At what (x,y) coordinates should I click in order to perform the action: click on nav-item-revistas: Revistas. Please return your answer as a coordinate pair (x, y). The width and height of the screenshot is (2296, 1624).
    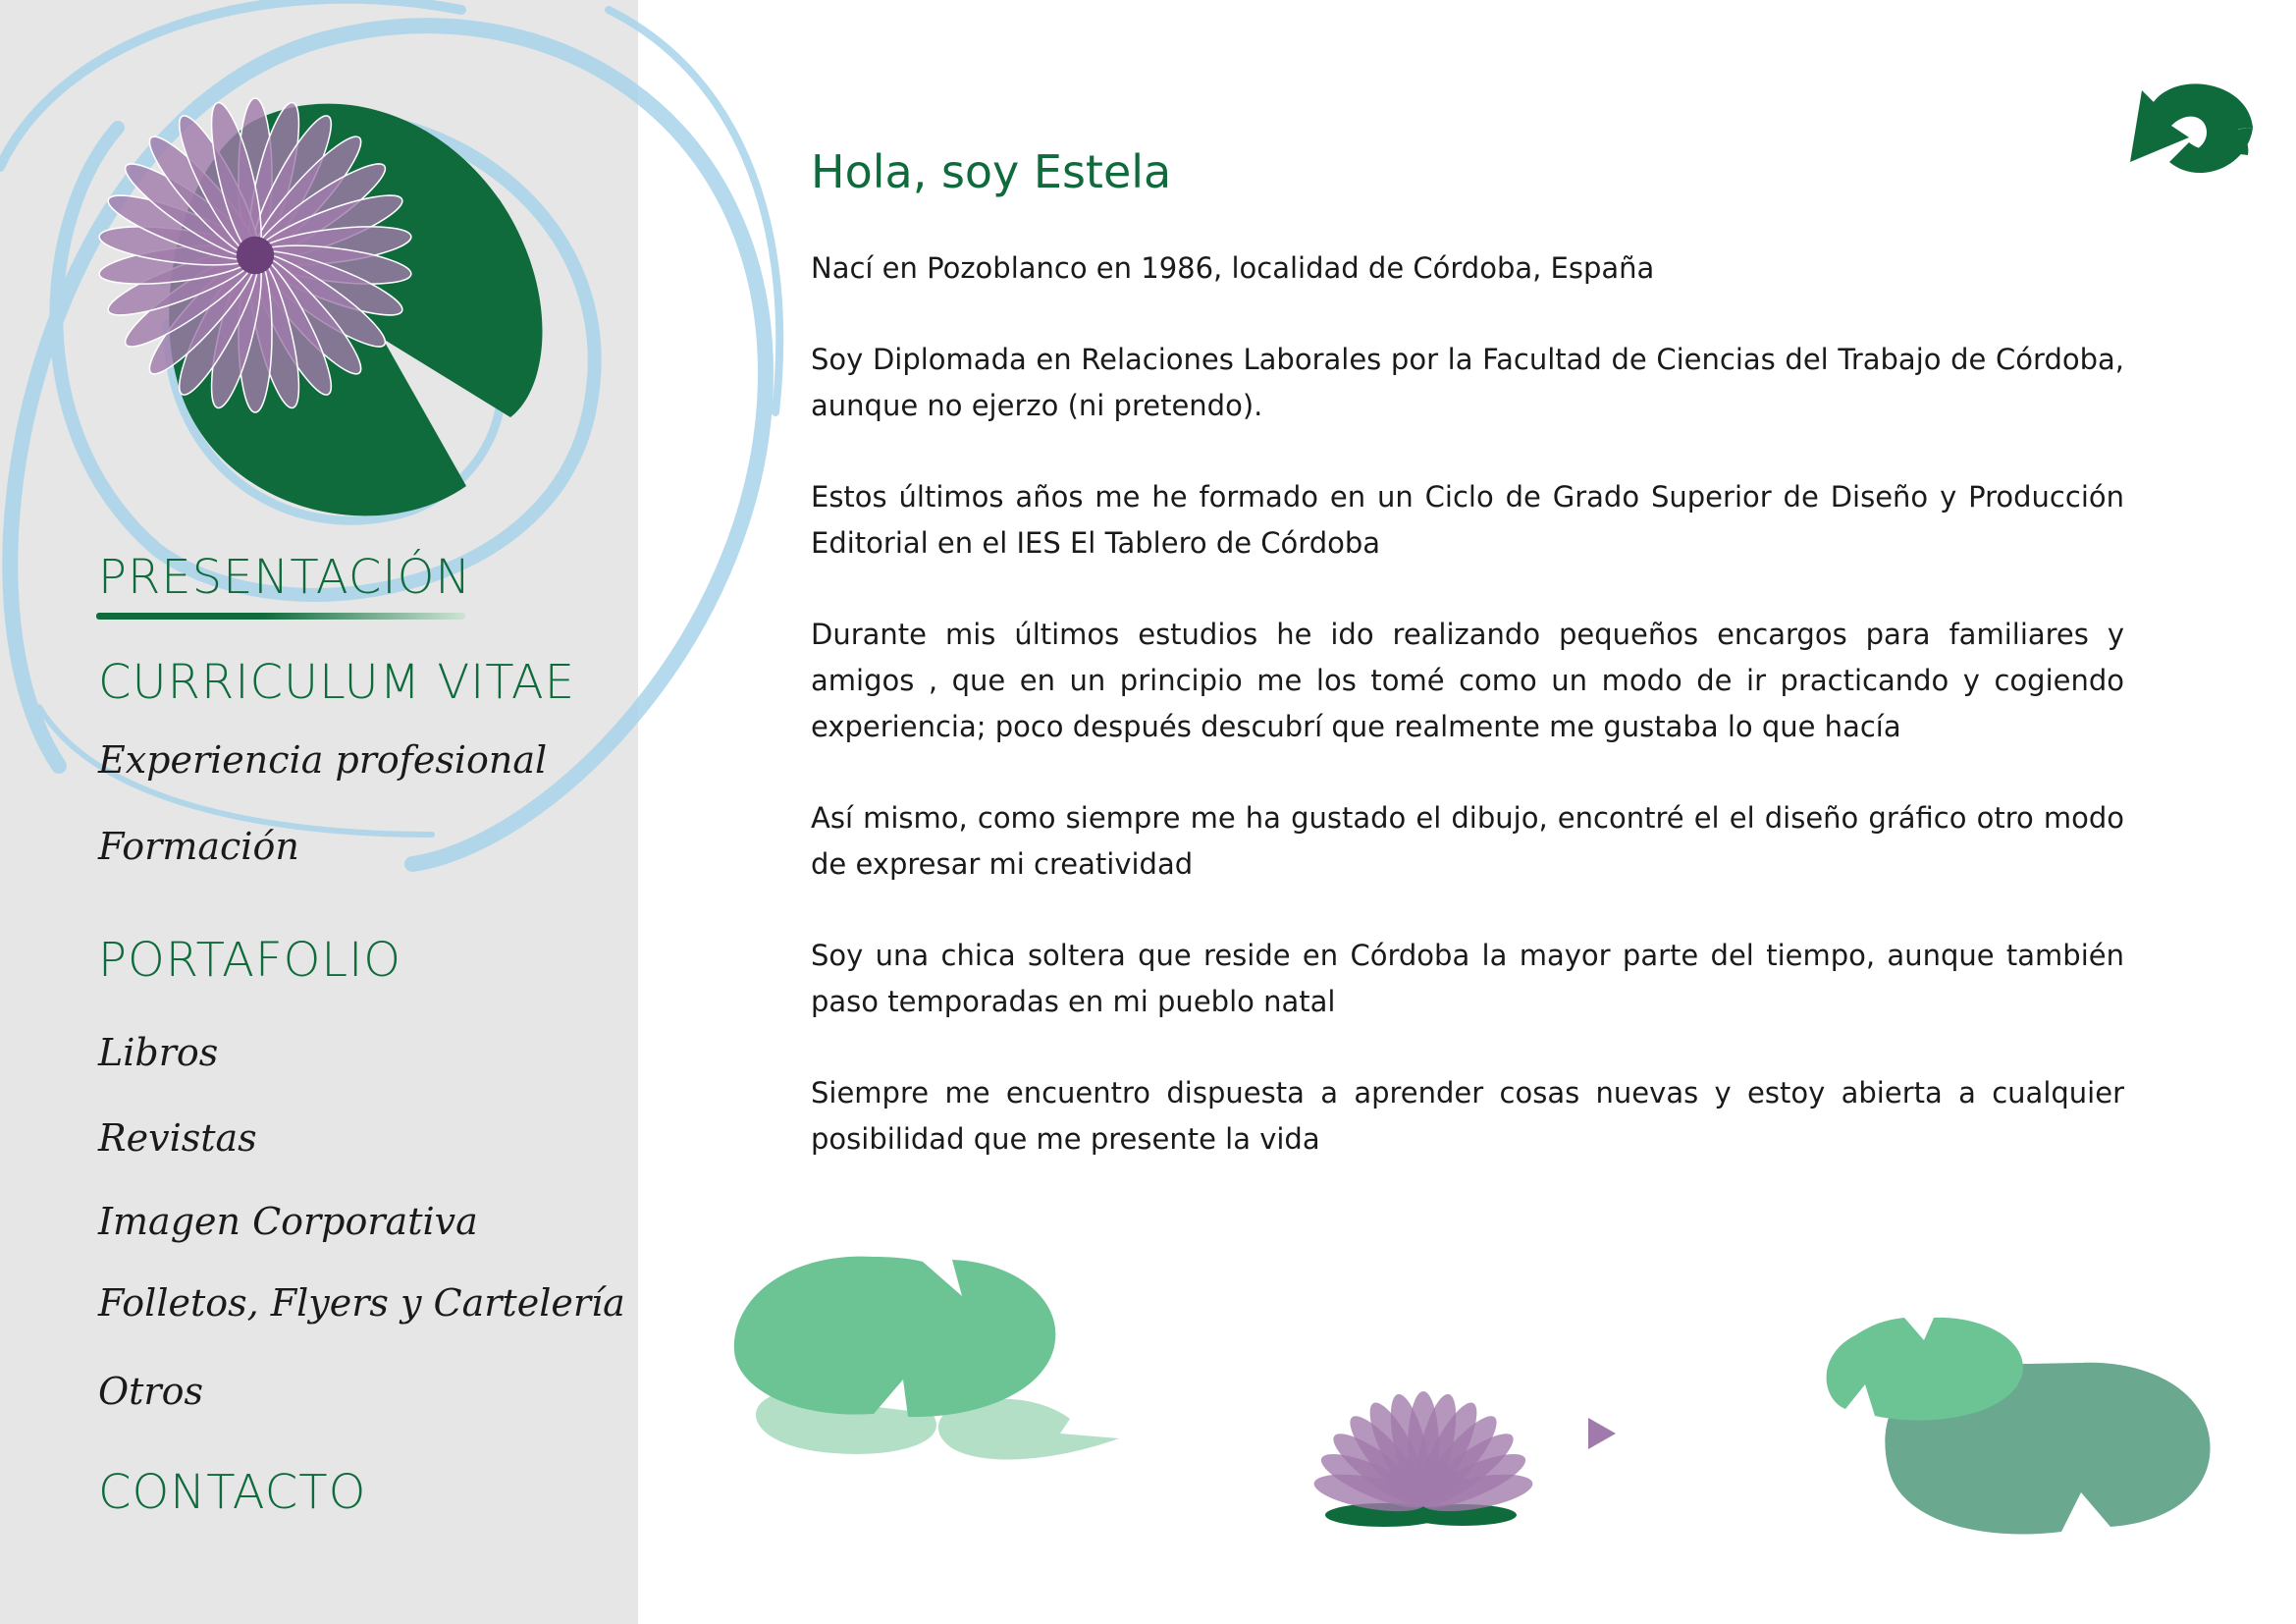
    Looking at the image, I should click on (178, 1138).